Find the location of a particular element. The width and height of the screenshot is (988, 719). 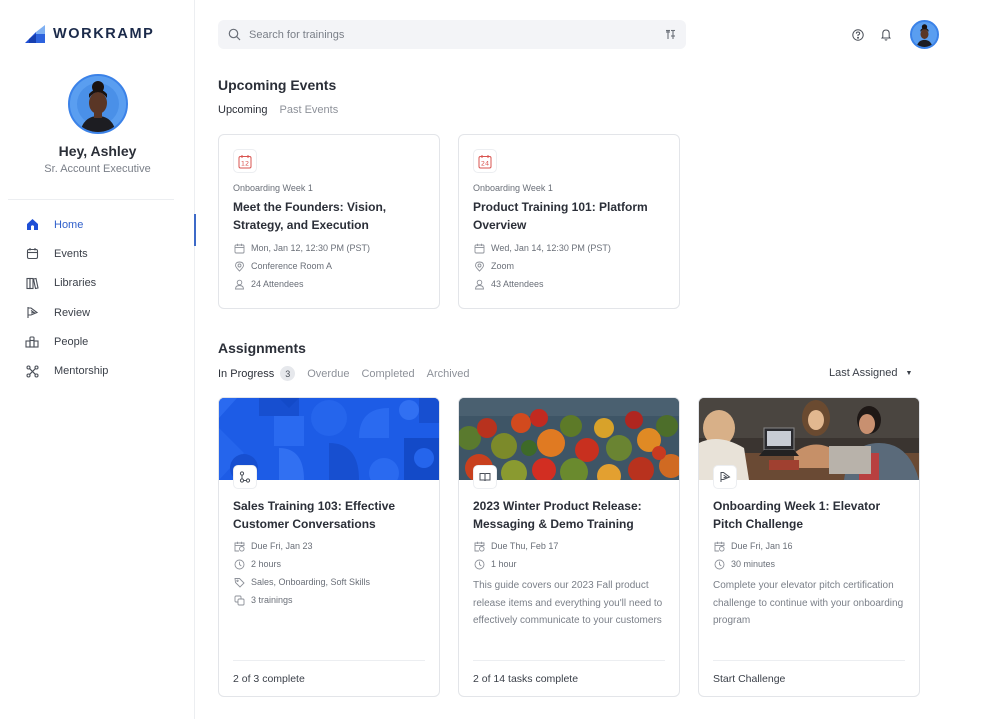

start-challenge-button: Start Challenge is located at coordinates (809, 678).